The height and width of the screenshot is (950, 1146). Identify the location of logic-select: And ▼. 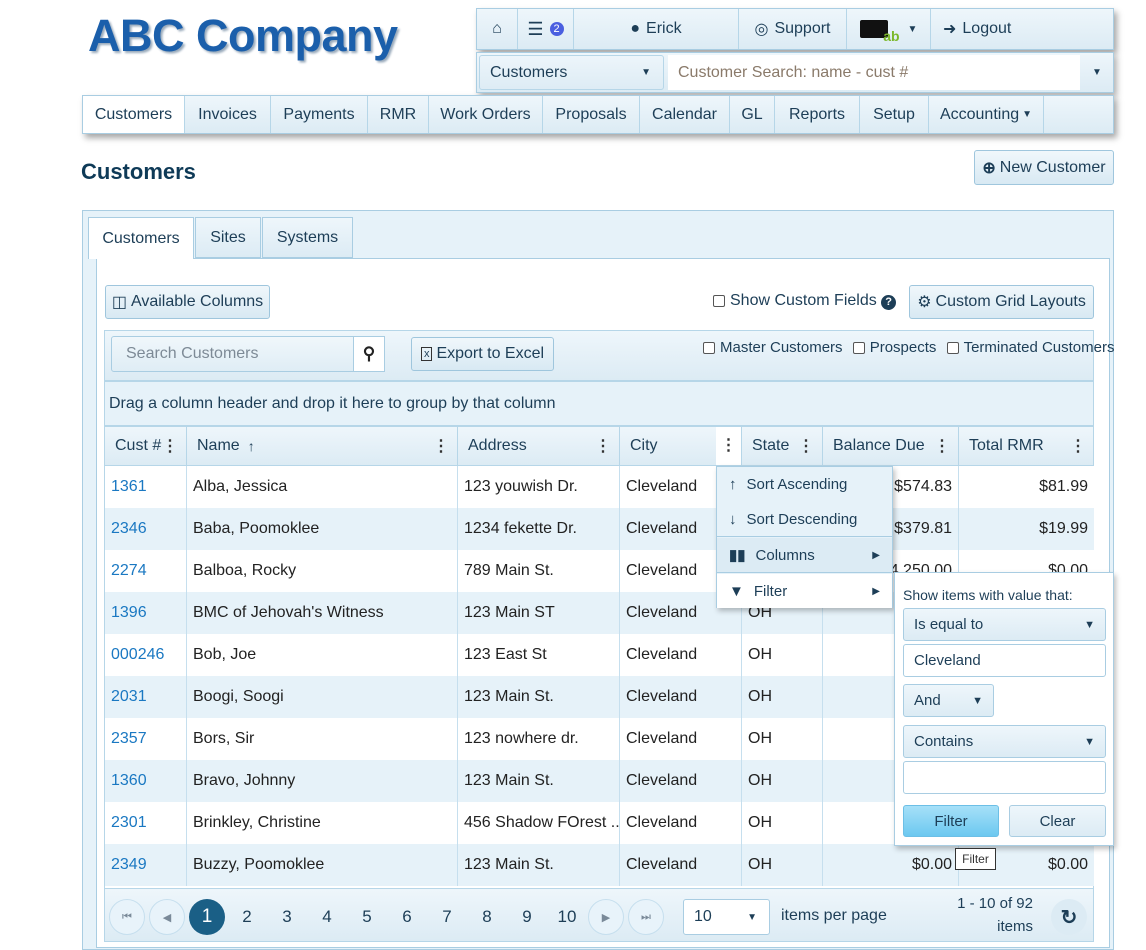
(948, 700).